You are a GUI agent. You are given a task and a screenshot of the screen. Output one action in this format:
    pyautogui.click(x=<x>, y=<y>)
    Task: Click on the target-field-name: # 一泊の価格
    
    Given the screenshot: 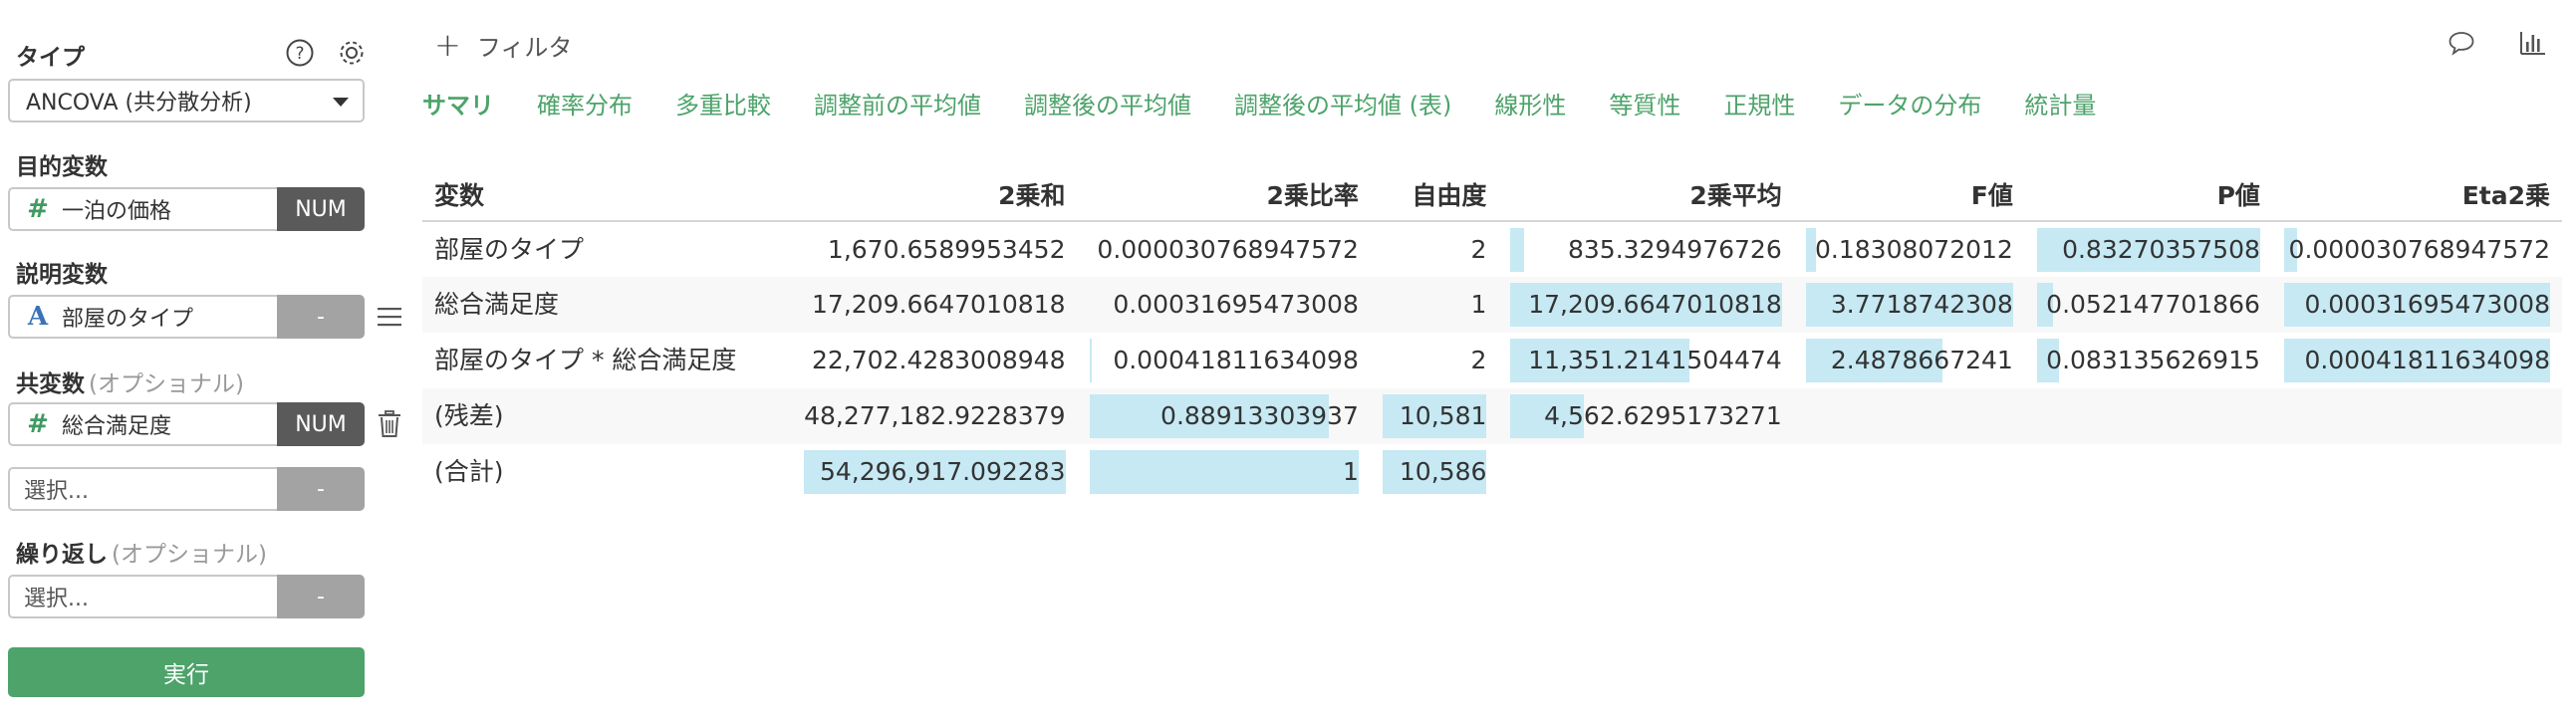 What is the action you would take?
    pyautogui.click(x=142, y=209)
    